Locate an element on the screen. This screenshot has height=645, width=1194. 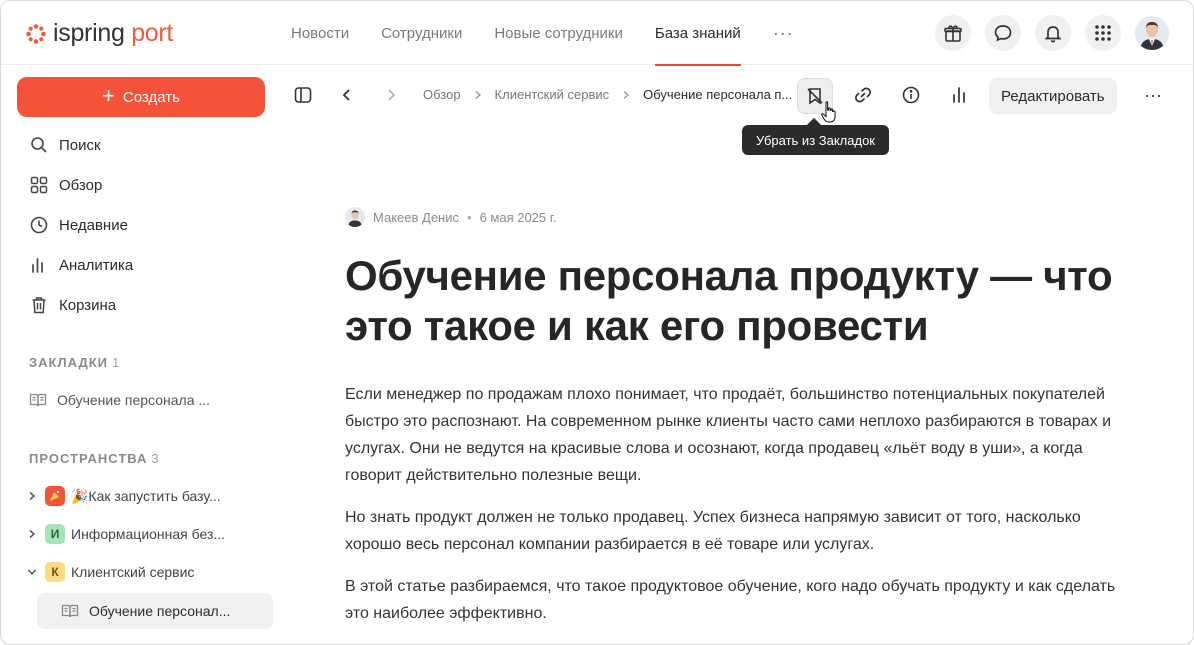
gift-button is located at coordinates (953, 33).